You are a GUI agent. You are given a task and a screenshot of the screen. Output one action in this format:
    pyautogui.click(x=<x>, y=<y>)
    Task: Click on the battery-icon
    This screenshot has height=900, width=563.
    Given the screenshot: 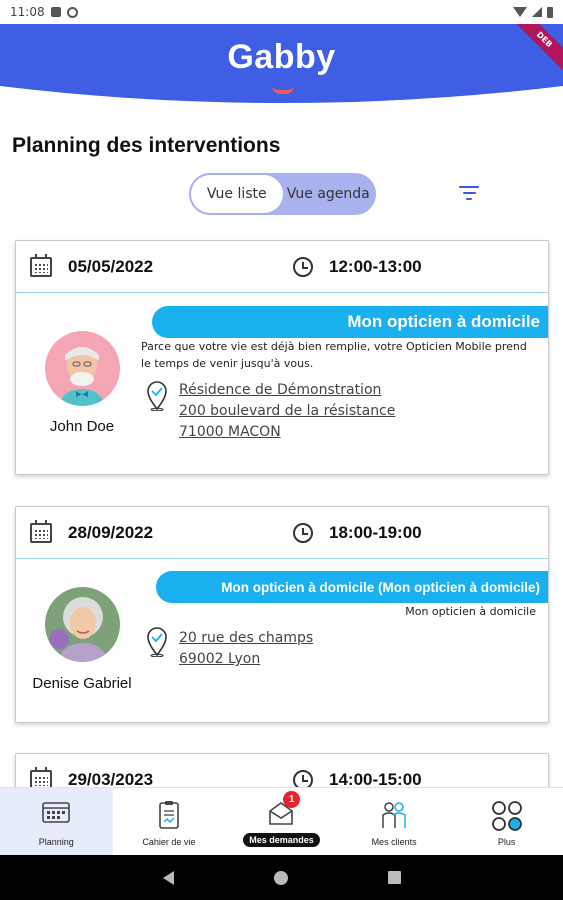 What is the action you would take?
    pyautogui.click(x=550, y=12)
    